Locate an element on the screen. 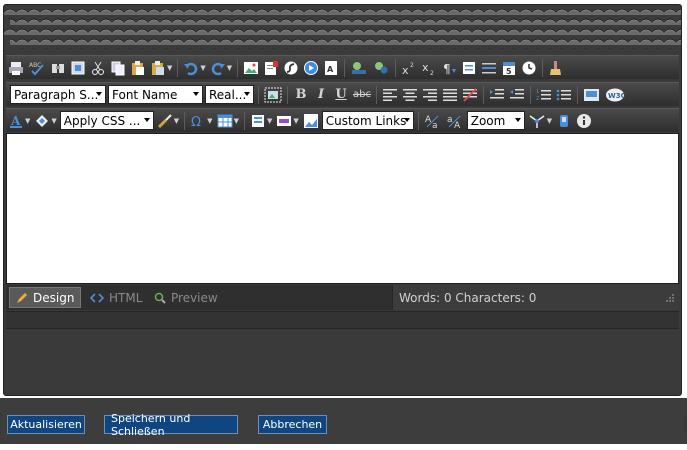  custom-links-value: Custom Links is located at coordinates (366, 120).